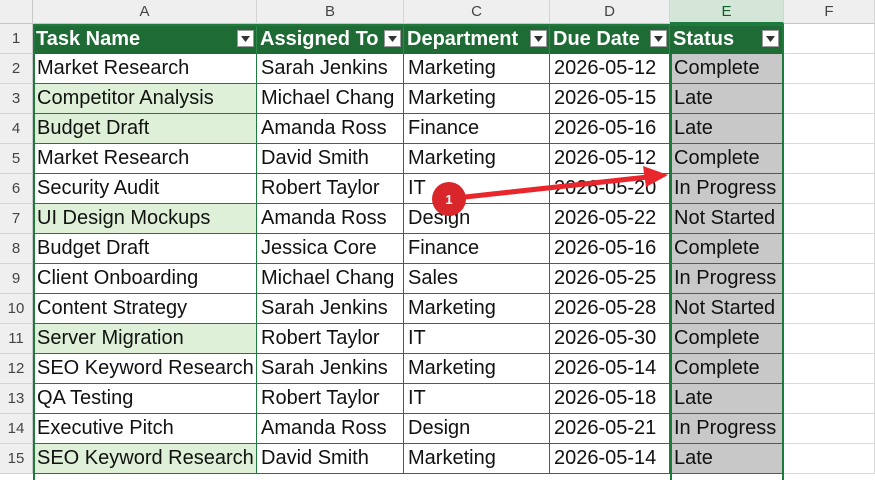 The width and height of the screenshot is (875, 480). Describe the element at coordinates (727, 339) in the screenshot. I see `cell-status-row-11: Complete` at that location.